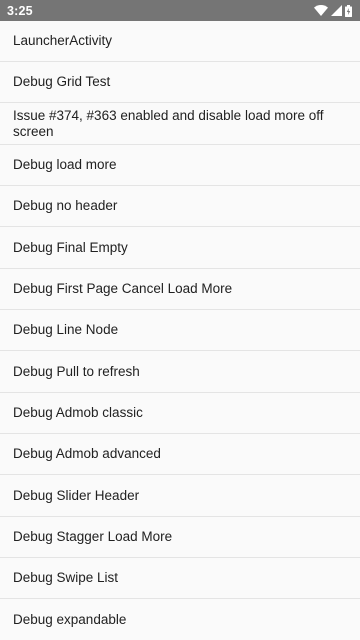 The height and width of the screenshot is (640, 360). I want to click on list-item-debug-expandable: Debug expandable, so click(180, 619).